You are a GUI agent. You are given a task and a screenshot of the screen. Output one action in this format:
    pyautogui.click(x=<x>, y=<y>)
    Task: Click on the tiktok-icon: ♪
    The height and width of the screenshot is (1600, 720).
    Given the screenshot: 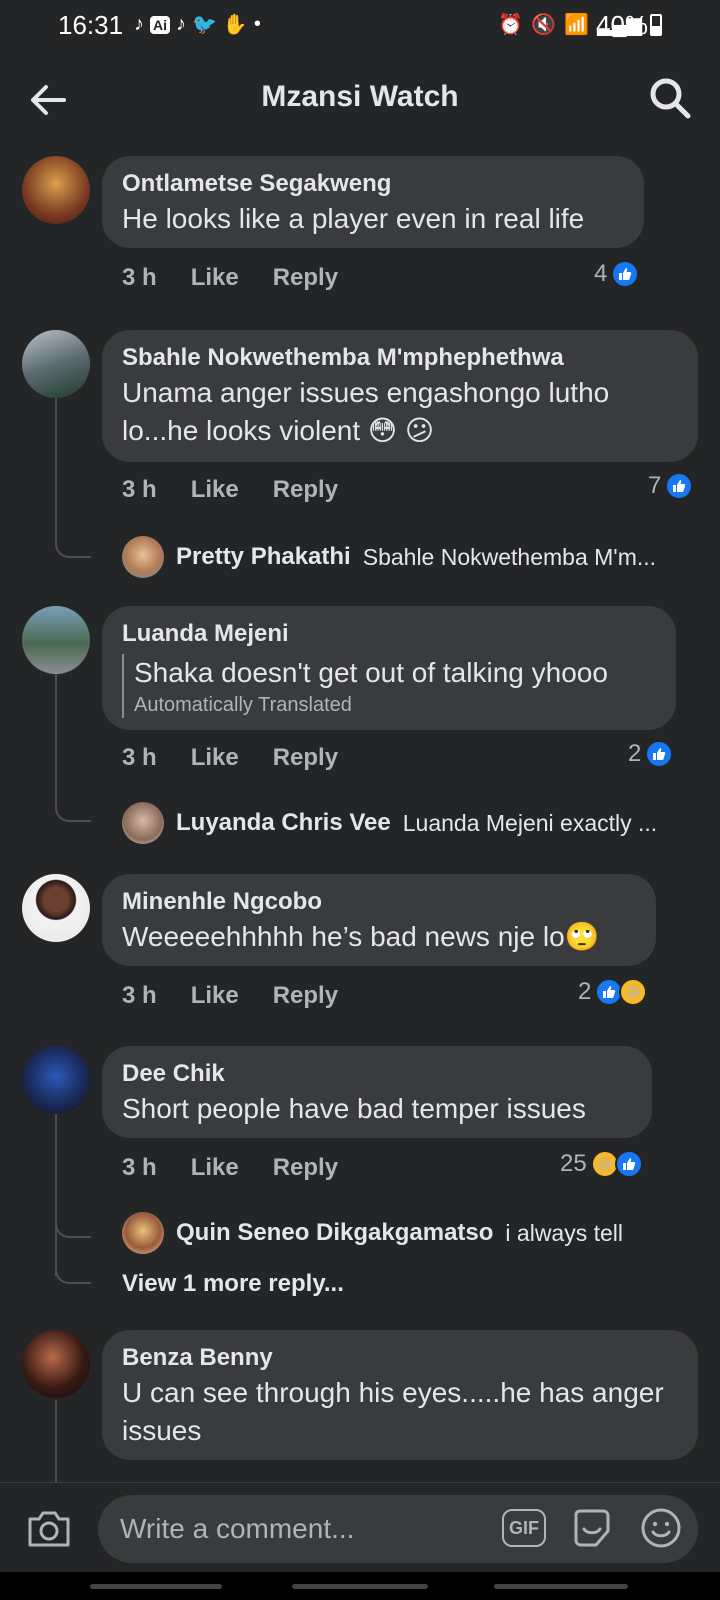 What is the action you would take?
    pyautogui.click(x=181, y=24)
    